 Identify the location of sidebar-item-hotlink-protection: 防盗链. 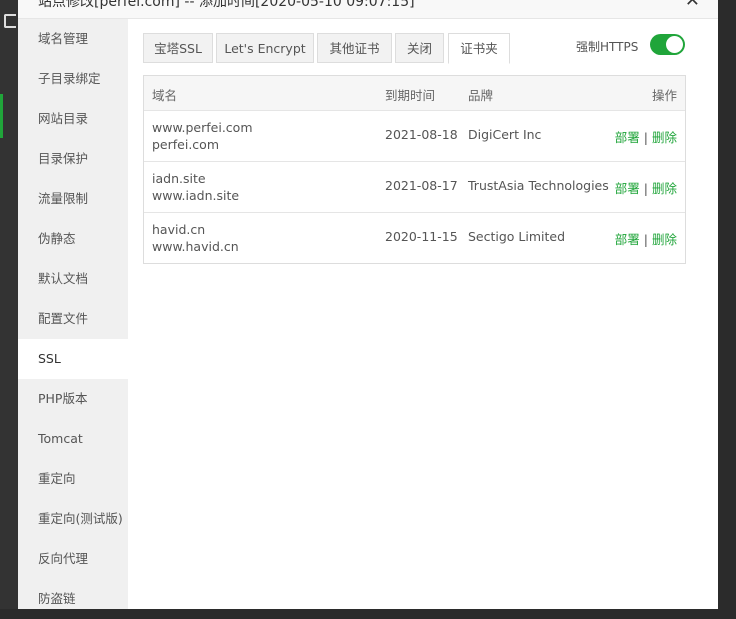
(73, 599).